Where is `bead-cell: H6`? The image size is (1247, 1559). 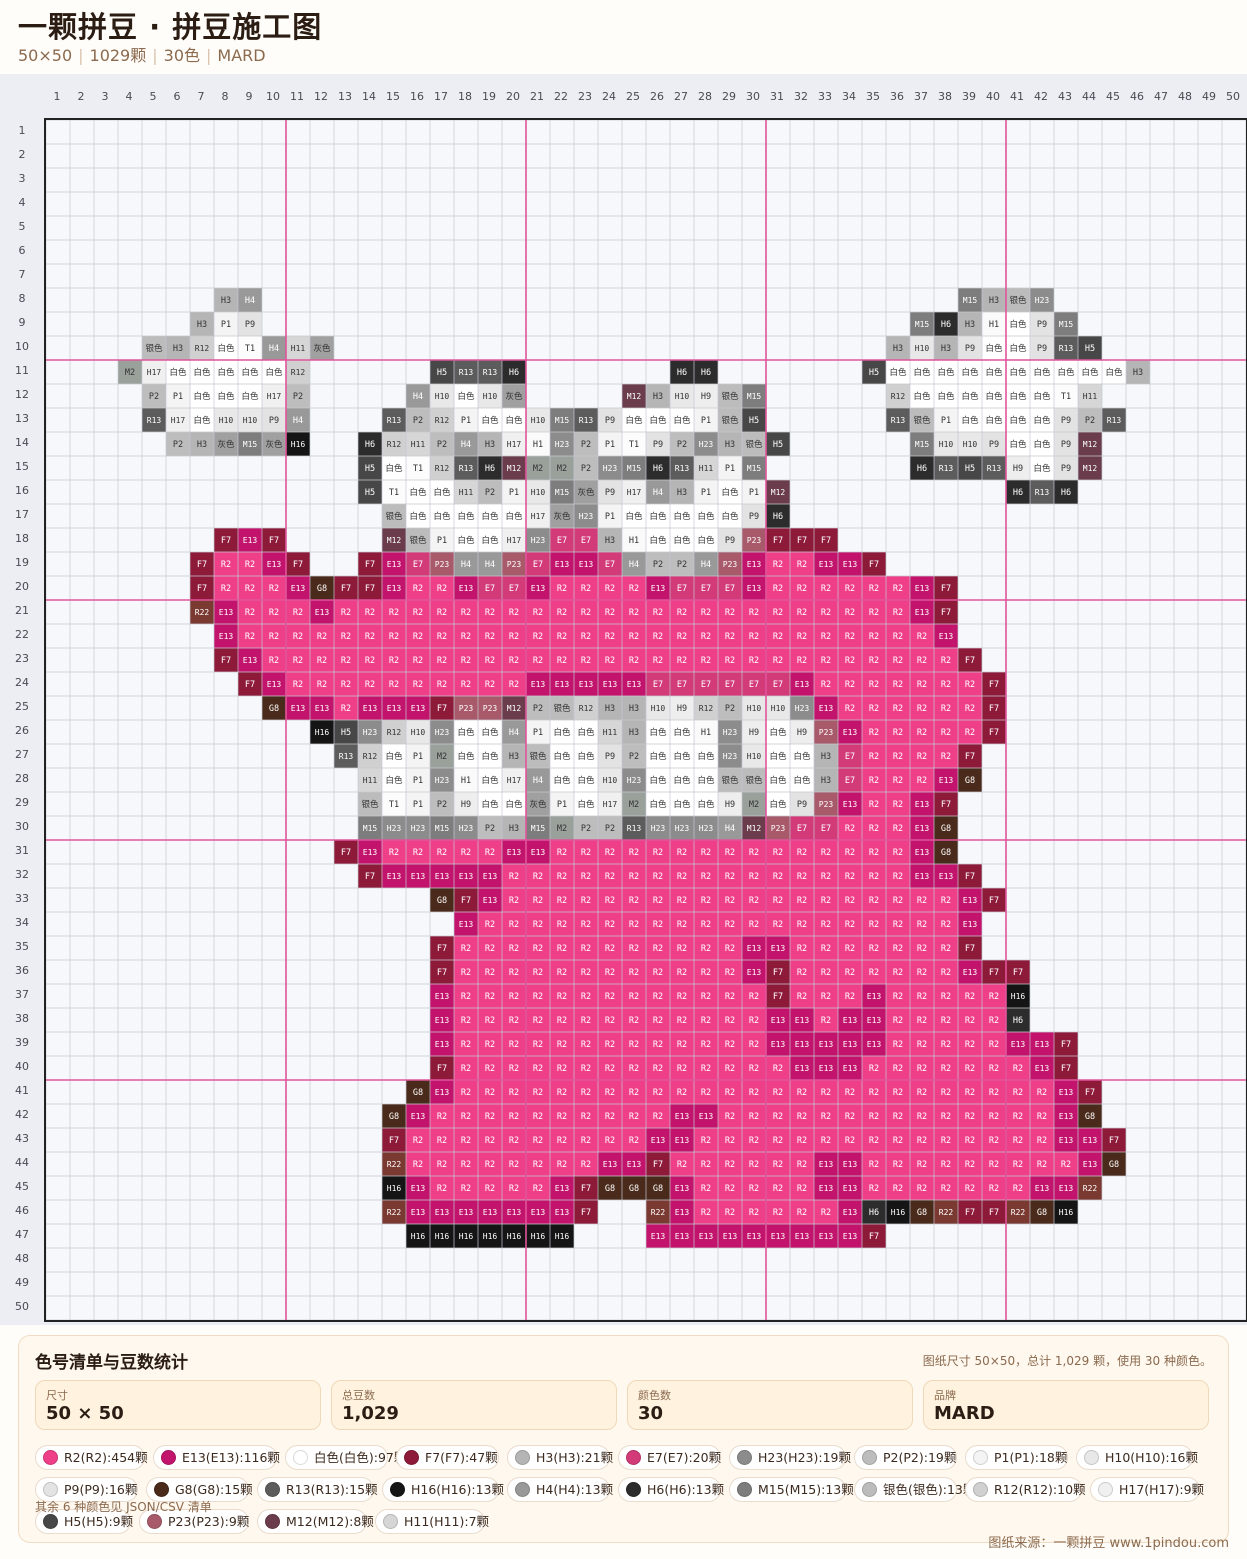 bead-cell: H6 is located at coordinates (1018, 1020).